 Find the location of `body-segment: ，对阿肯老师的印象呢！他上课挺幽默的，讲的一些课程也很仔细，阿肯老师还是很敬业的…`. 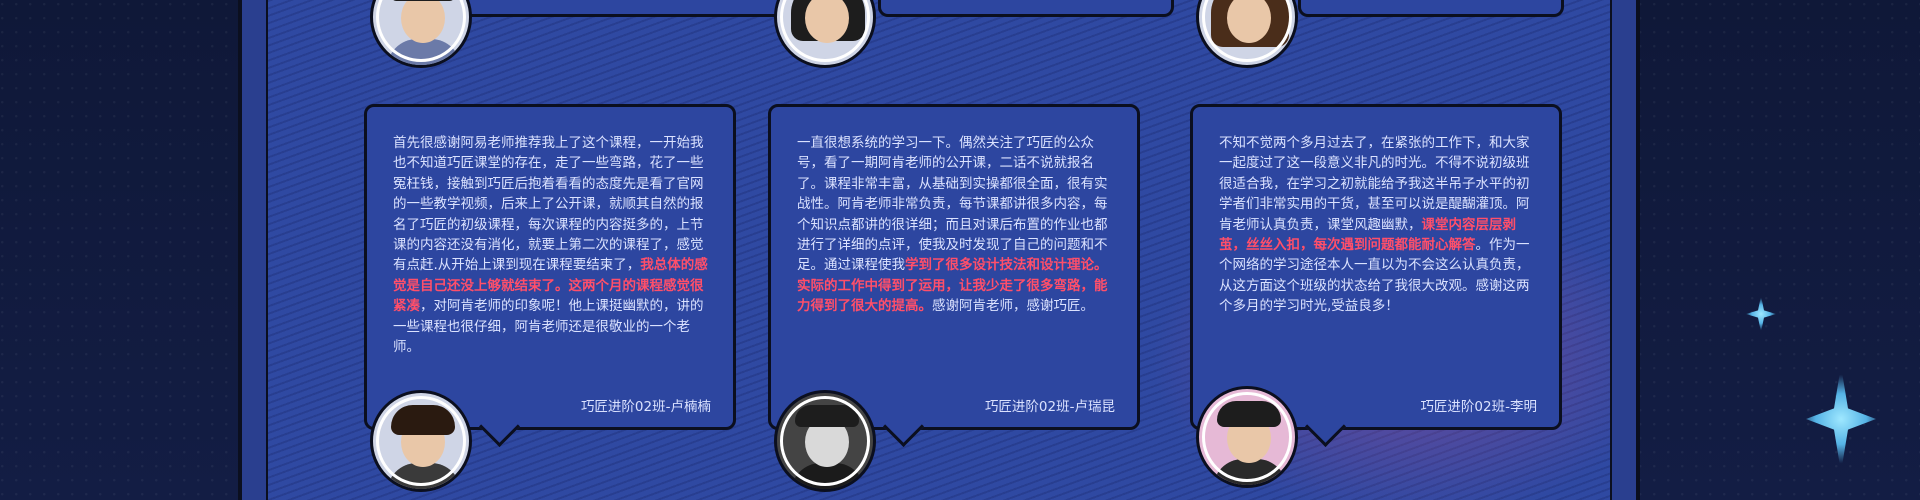

body-segment: ，对阿肯老师的印象呢！他上课挺幽默的，讲的一些课程也很仔细，阿肯老师还是很敬业的… is located at coordinates (548, 327).